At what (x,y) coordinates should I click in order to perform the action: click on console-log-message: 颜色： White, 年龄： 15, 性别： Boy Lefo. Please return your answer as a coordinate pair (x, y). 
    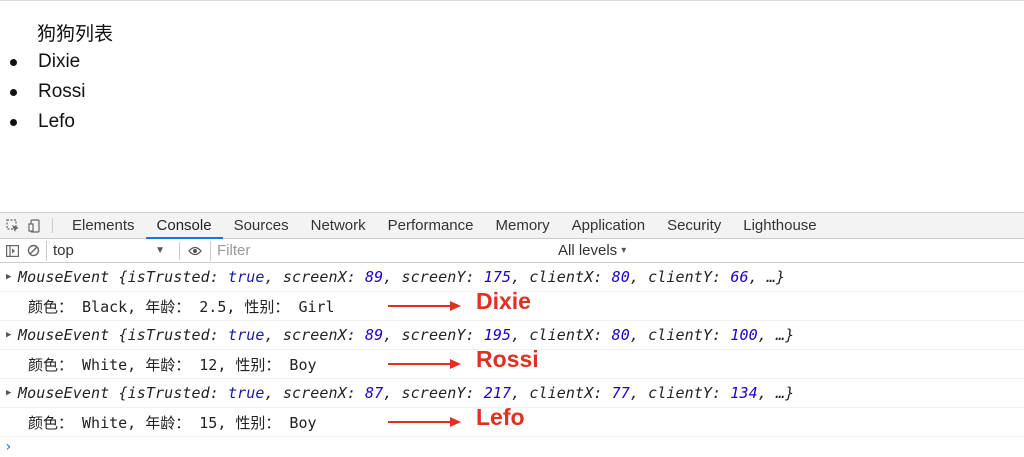
    Looking at the image, I should click on (512, 420).